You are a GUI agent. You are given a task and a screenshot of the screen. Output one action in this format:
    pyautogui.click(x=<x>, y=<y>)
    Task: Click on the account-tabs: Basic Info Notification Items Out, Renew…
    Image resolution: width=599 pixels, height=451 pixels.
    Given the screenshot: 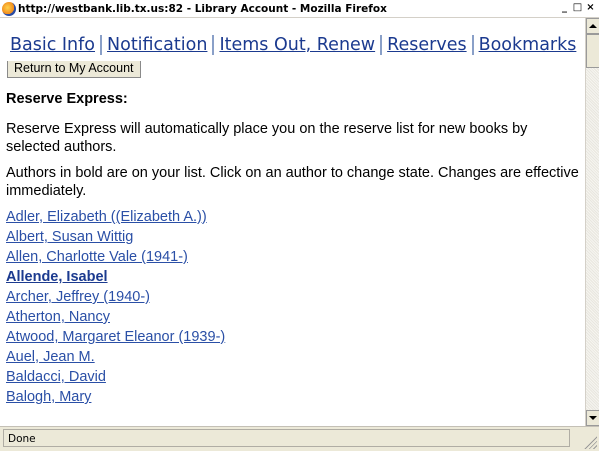 What is the action you would take?
    pyautogui.click(x=292, y=45)
    